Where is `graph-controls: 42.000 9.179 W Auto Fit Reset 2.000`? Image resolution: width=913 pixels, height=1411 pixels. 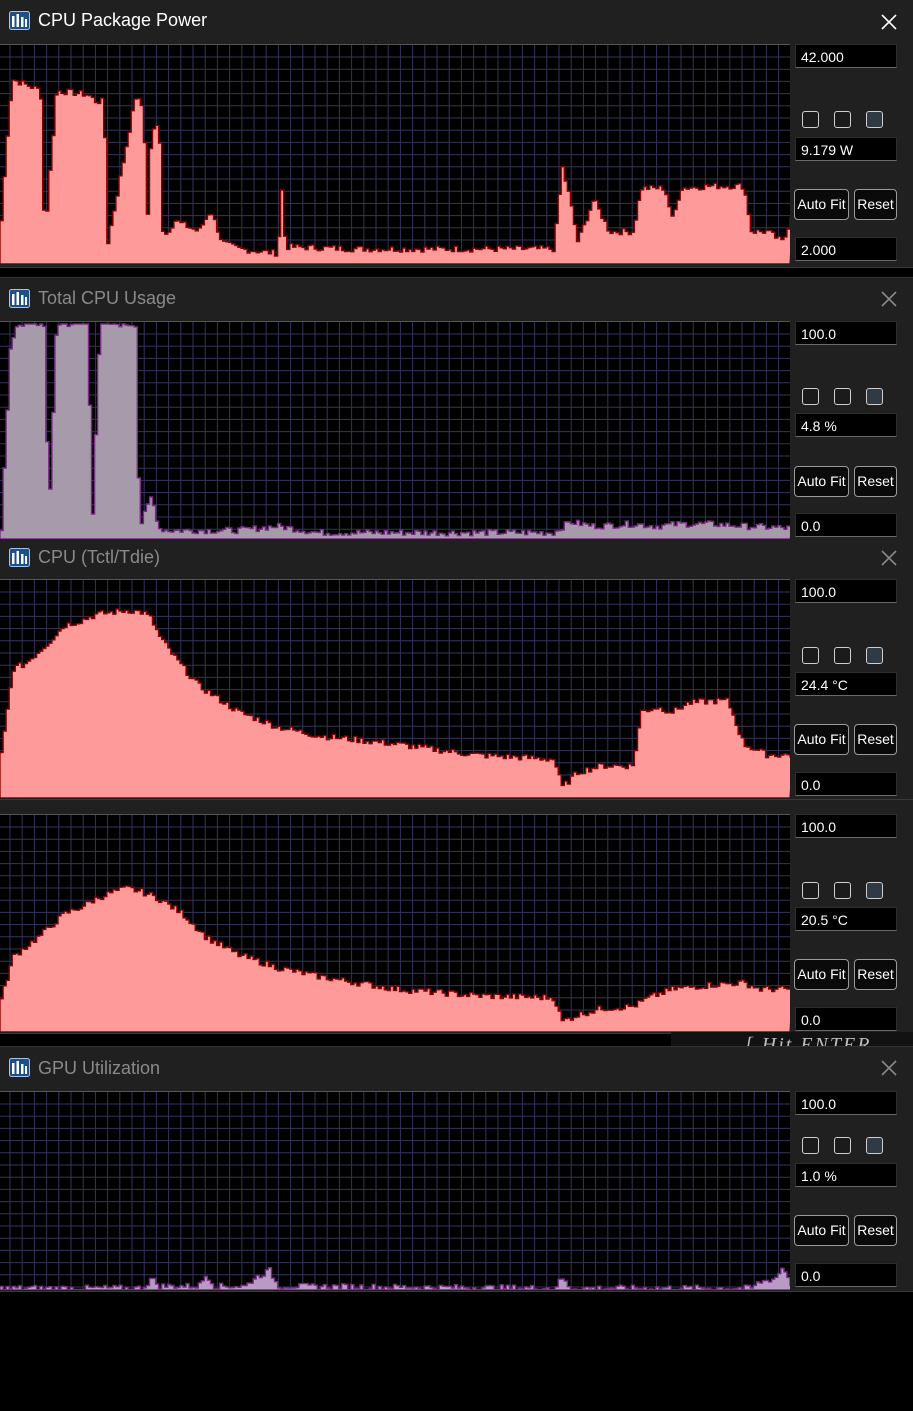 graph-controls: 42.000 9.179 W Auto Fit Reset 2.000 is located at coordinates (851, 155).